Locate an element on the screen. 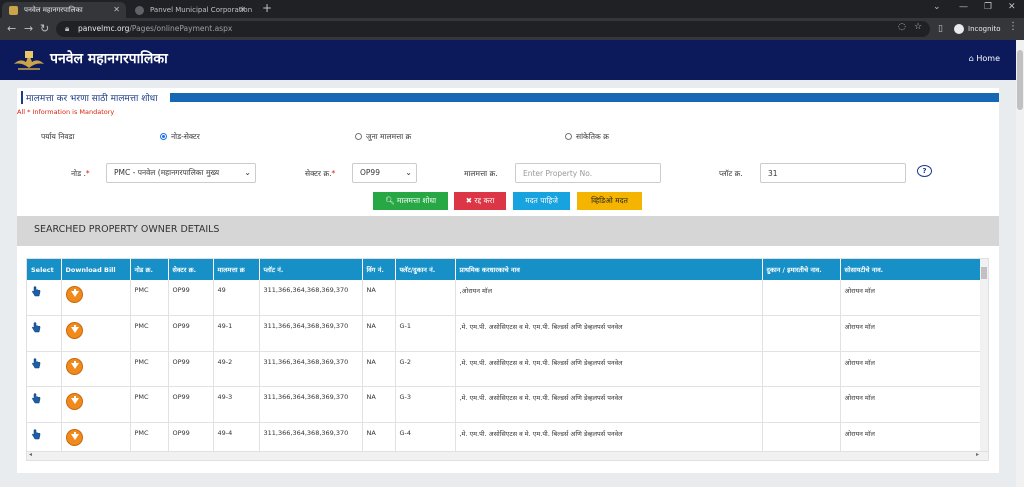 The image size is (1024, 487). video-help-button: व्हिडिओ मदत is located at coordinates (609, 201).